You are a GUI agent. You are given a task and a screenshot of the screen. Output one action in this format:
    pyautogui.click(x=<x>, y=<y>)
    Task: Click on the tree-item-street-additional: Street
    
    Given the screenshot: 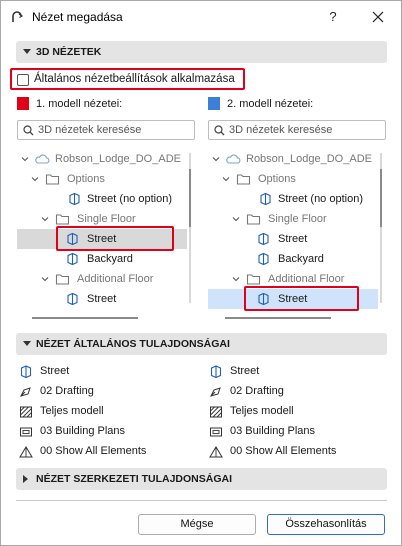 What is the action you would take?
    pyautogui.click(x=99, y=299)
    